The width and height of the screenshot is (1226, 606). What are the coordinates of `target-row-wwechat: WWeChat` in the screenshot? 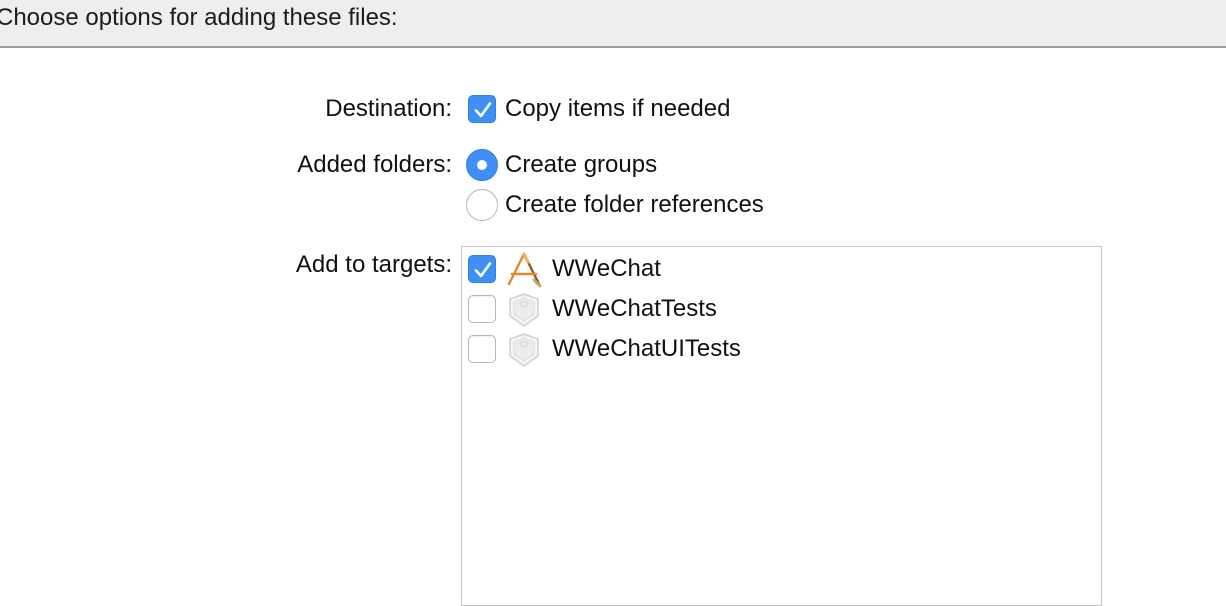 It's located at (781, 269).